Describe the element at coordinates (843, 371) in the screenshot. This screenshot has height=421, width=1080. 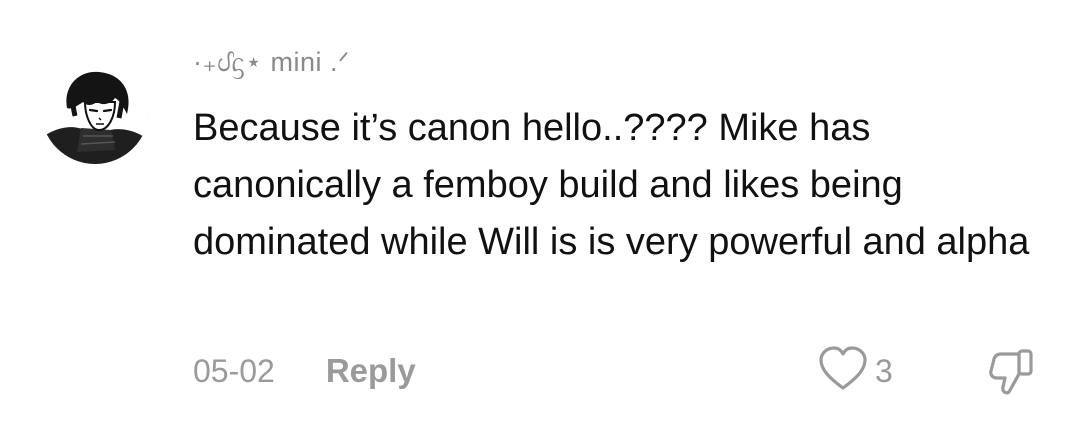
I see `heart-outline-icon` at that location.